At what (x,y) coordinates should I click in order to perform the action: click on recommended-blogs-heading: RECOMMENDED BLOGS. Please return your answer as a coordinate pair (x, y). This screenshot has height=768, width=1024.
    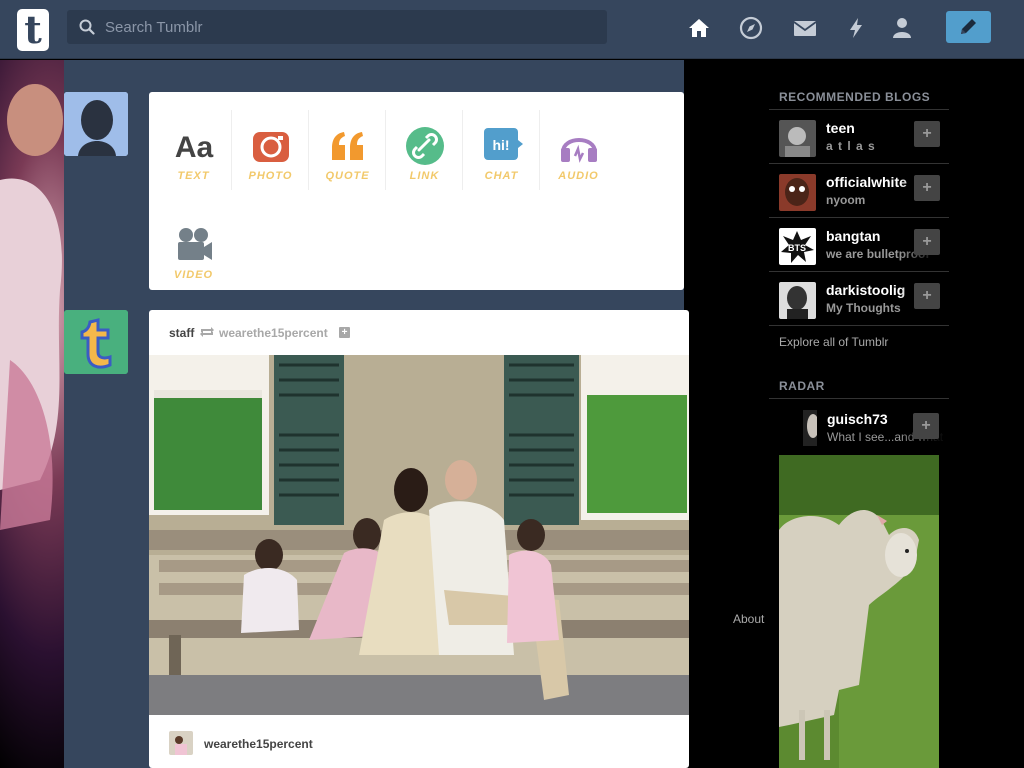
    Looking at the image, I should click on (855, 97).